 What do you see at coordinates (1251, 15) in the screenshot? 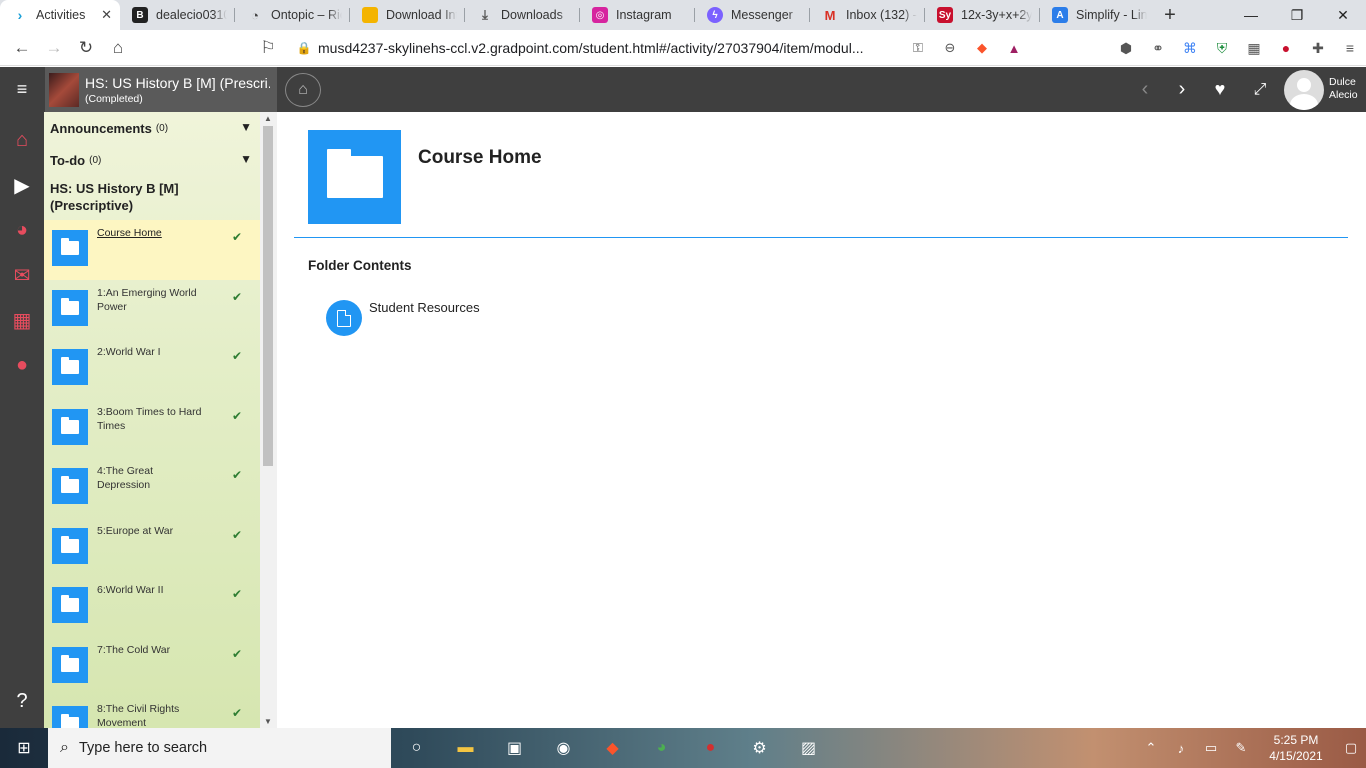
I see `minimize-icon: —` at bounding box center [1251, 15].